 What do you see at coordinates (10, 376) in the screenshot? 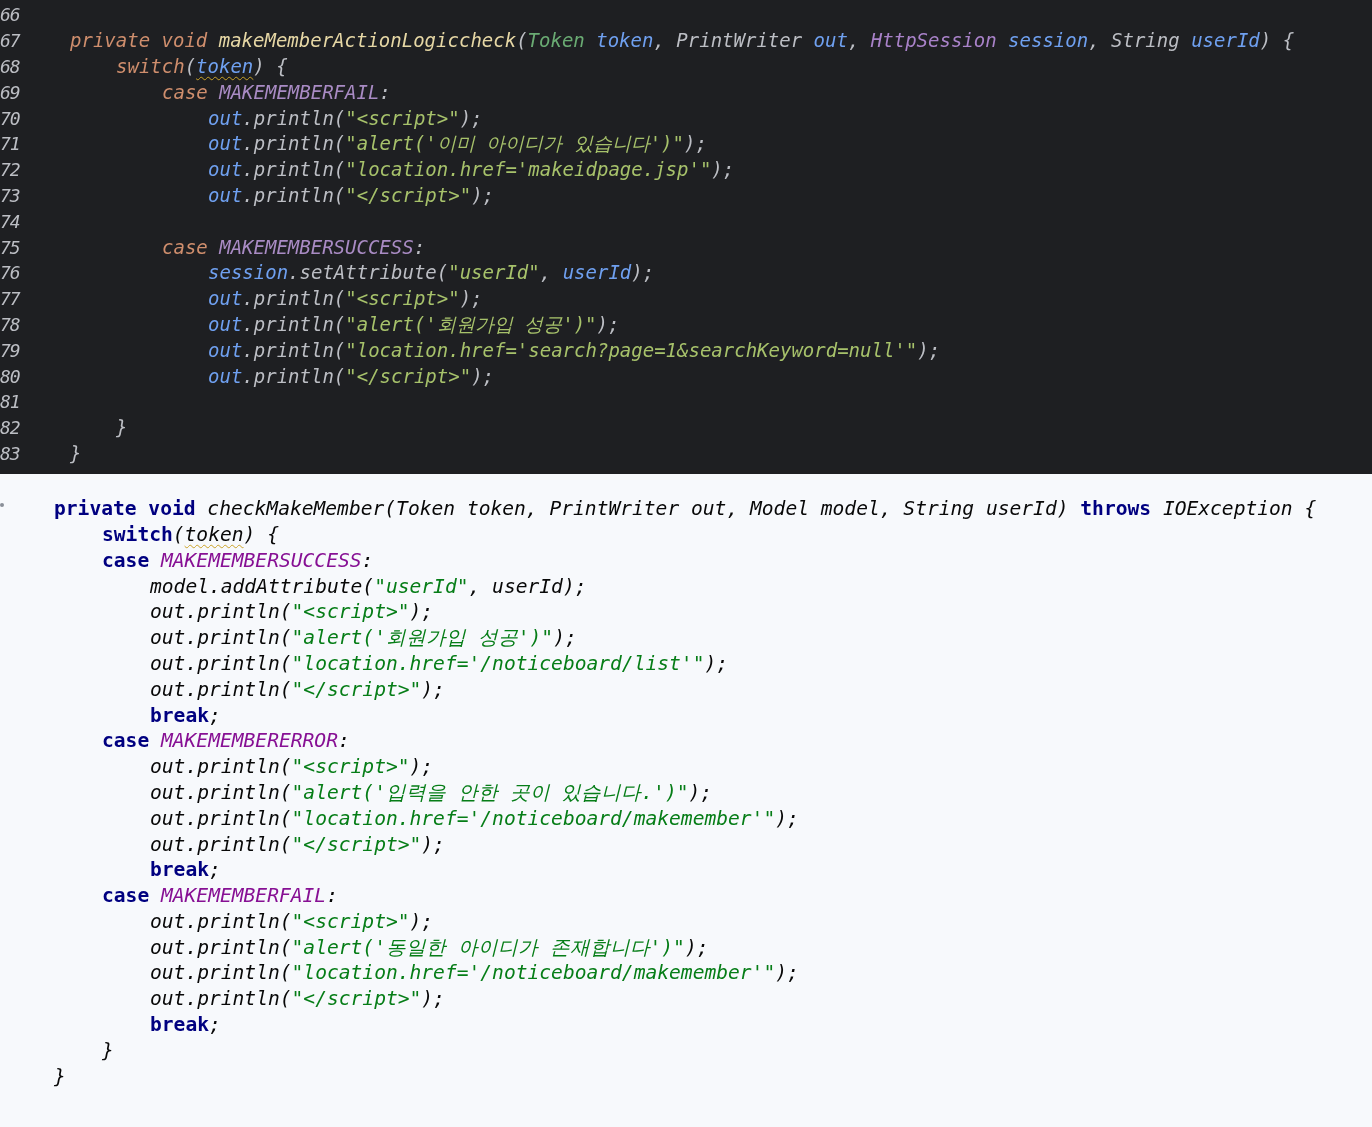
I see `line-number: 80` at bounding box center [10, 376].